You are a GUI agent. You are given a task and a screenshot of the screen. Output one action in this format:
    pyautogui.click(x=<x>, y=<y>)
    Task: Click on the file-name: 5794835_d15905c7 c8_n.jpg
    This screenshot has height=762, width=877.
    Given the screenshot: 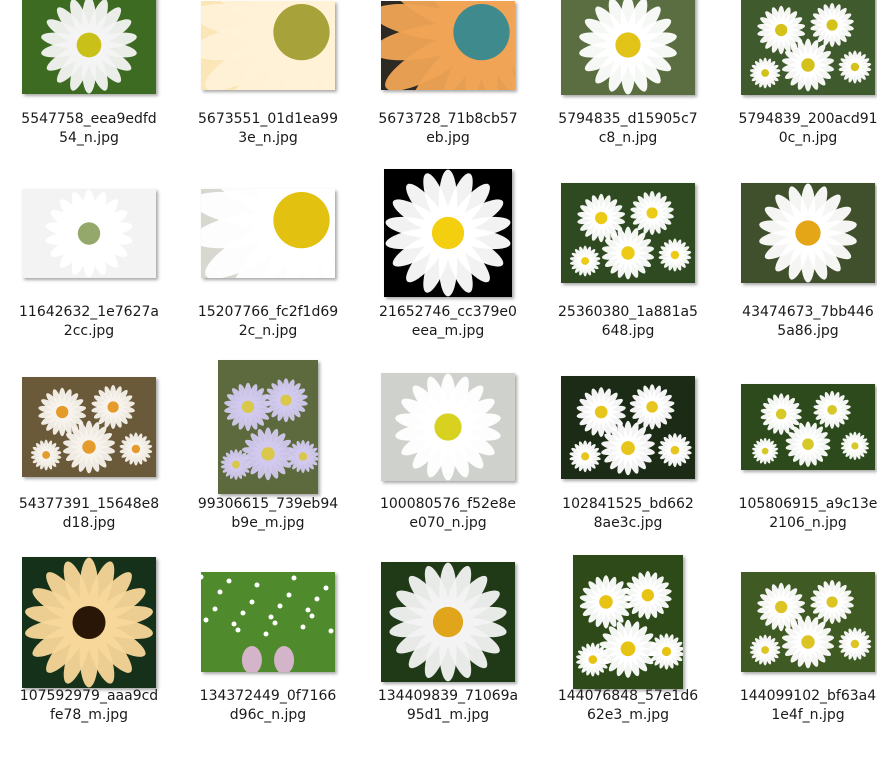 What is the action you would take?
    pyautogui.click(x=628, y=129)
    